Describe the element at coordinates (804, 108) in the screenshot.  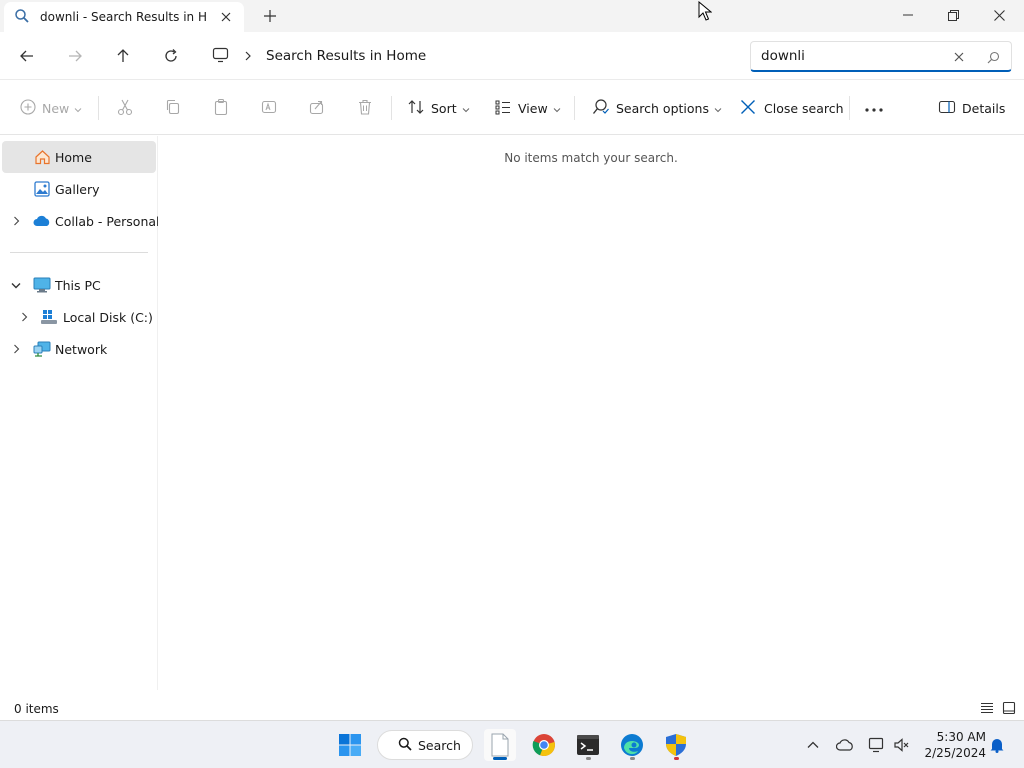
I see `close-search-label: Close search` at that location.